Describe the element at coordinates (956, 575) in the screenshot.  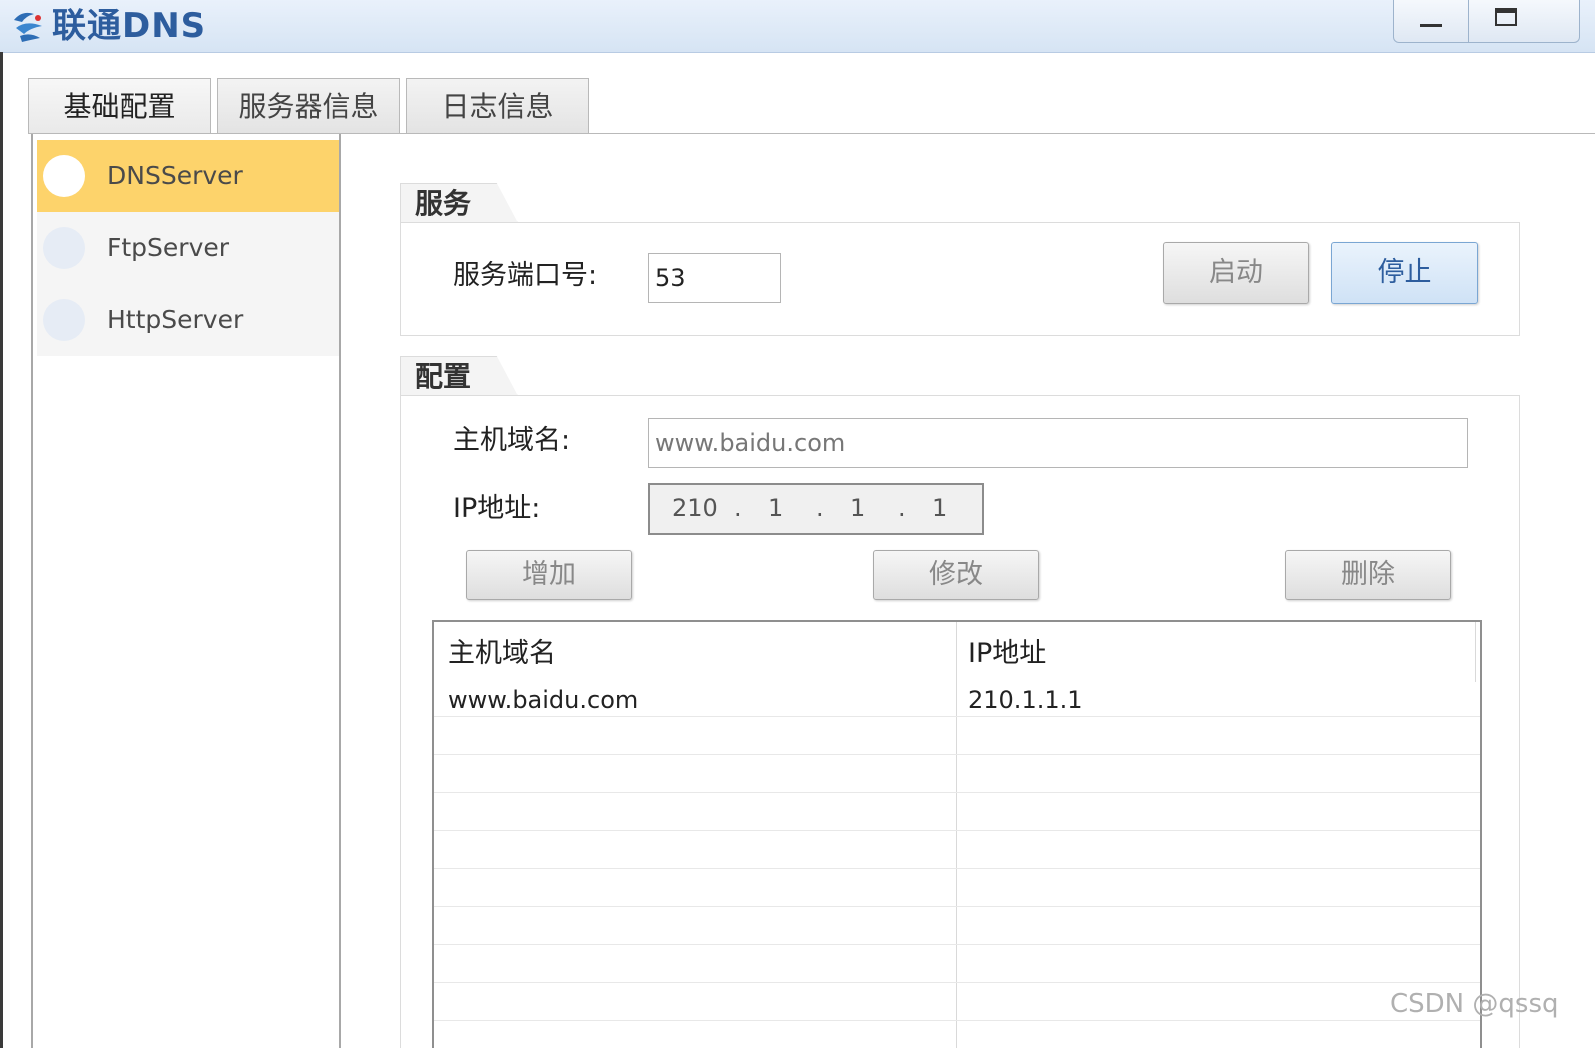
I see `modify-button: 修改` at that location.